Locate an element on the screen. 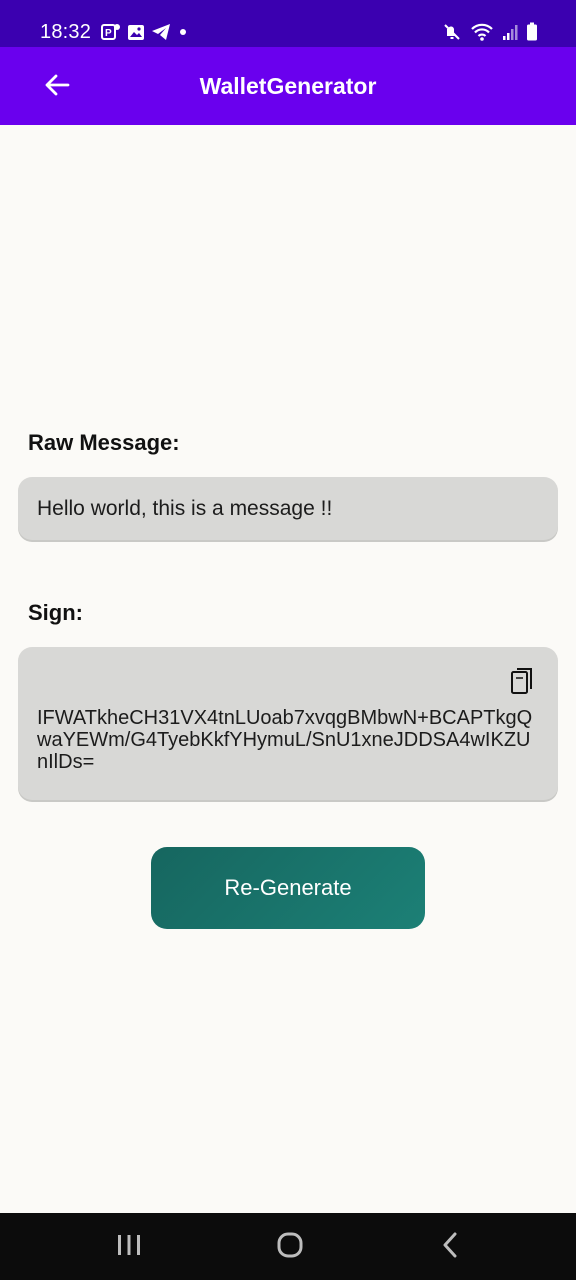 The height and width of the screenshot is (1280, 576). status-left-icons: P is located at coordinates (145, 32).